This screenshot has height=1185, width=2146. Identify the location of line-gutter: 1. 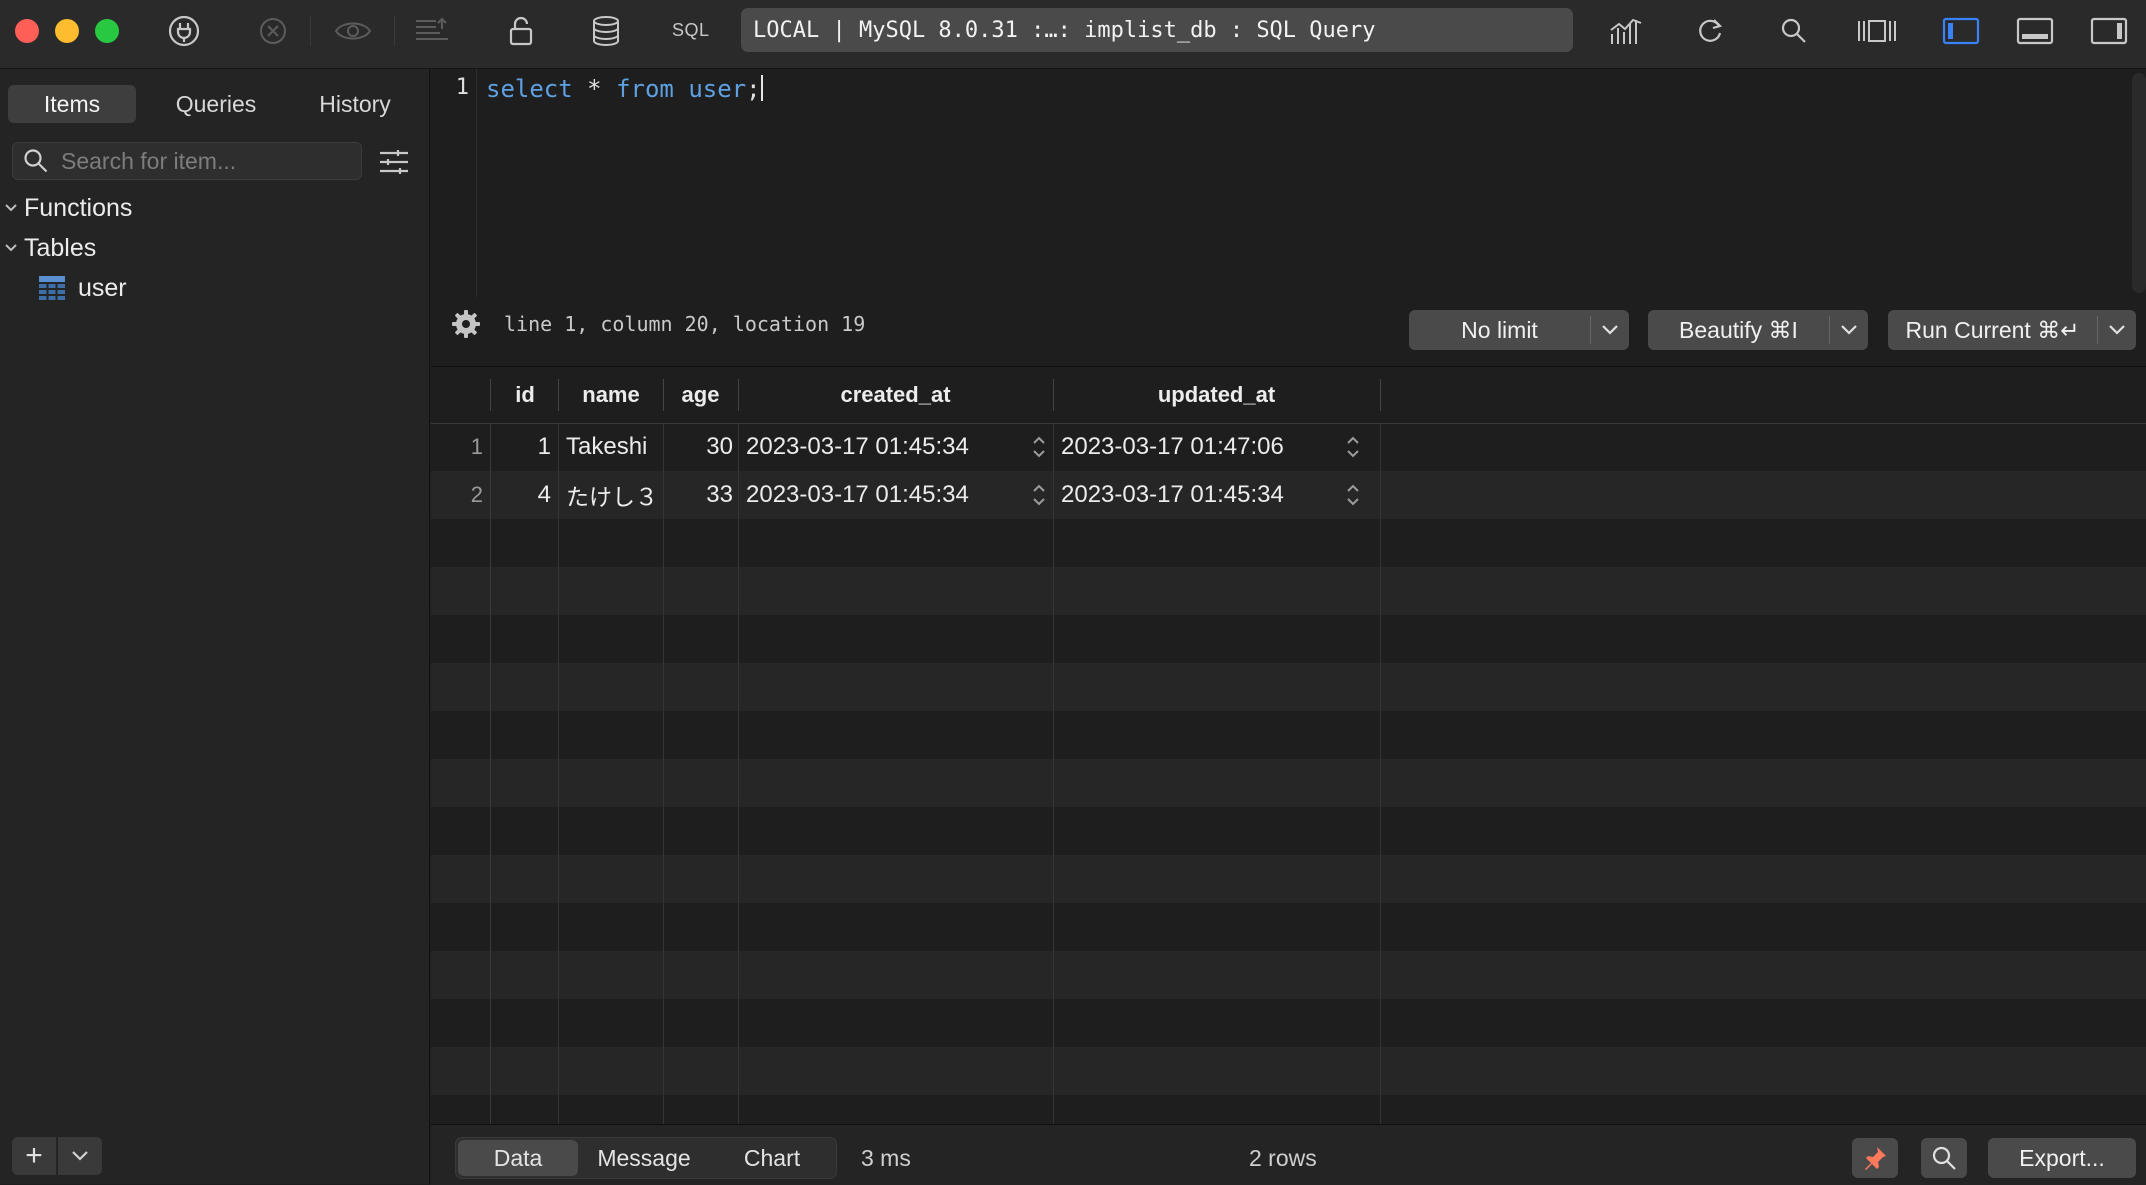
(454, 183).